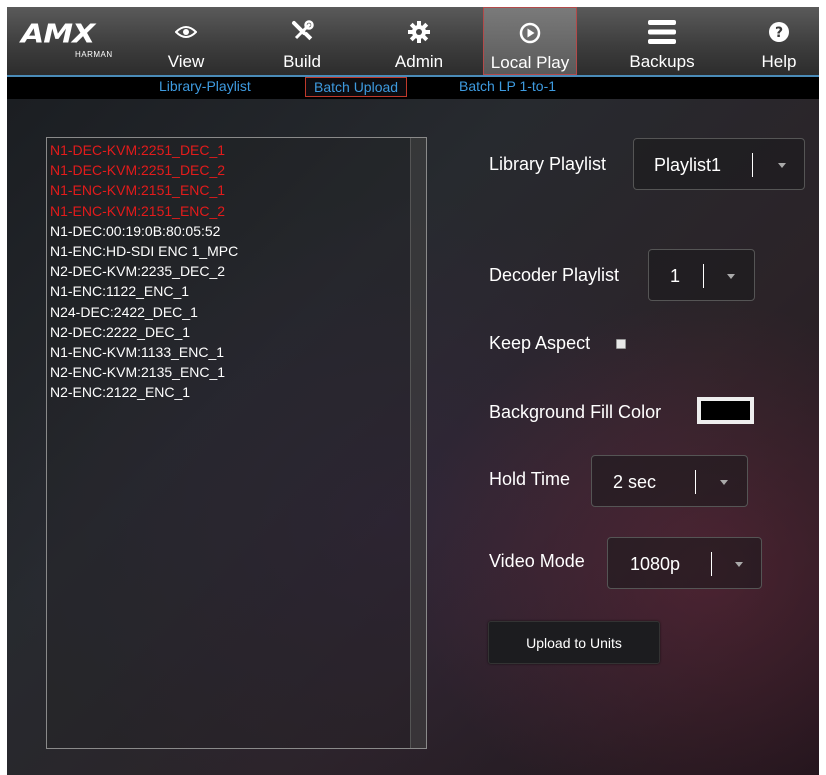 This screenshot has width=826, height=775. I want to click on nav-help-label: Help, so click(779, 61).